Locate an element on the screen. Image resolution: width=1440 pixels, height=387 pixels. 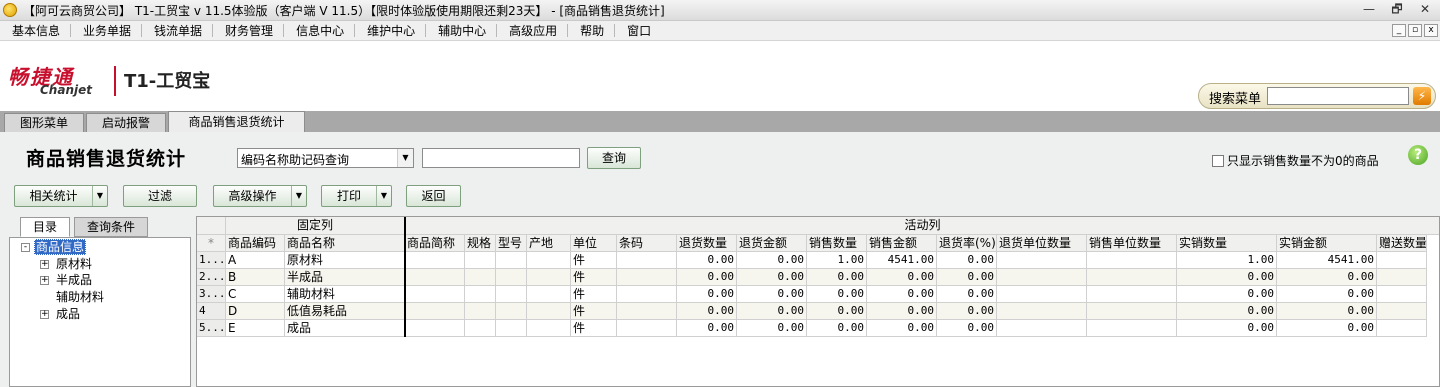
tree-node-aux-materials: 辅助材料 is located at coordinates (80, 297).